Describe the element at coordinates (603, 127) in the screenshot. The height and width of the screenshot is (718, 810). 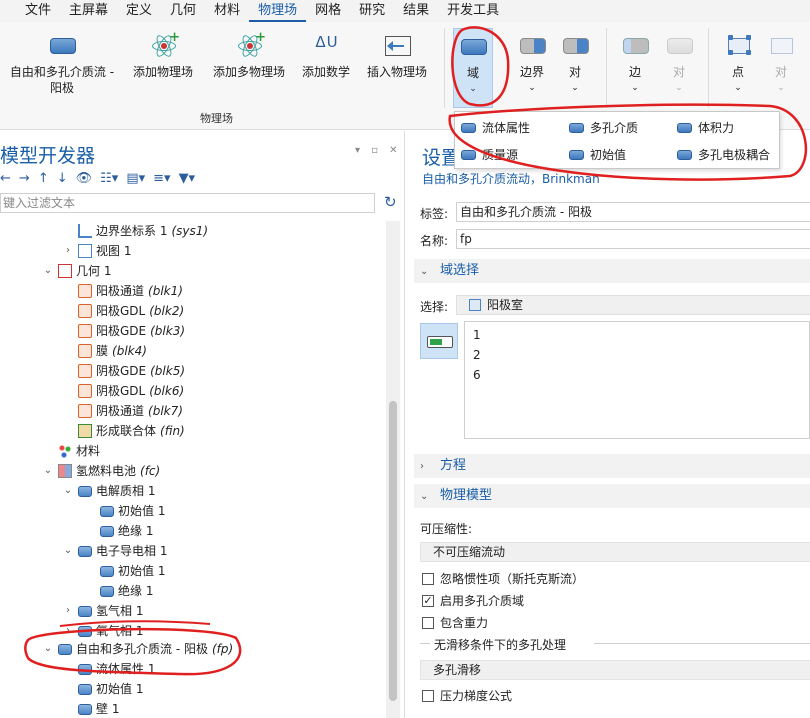
I see `menu-item-porous-medium: 多孔介质` at that location.